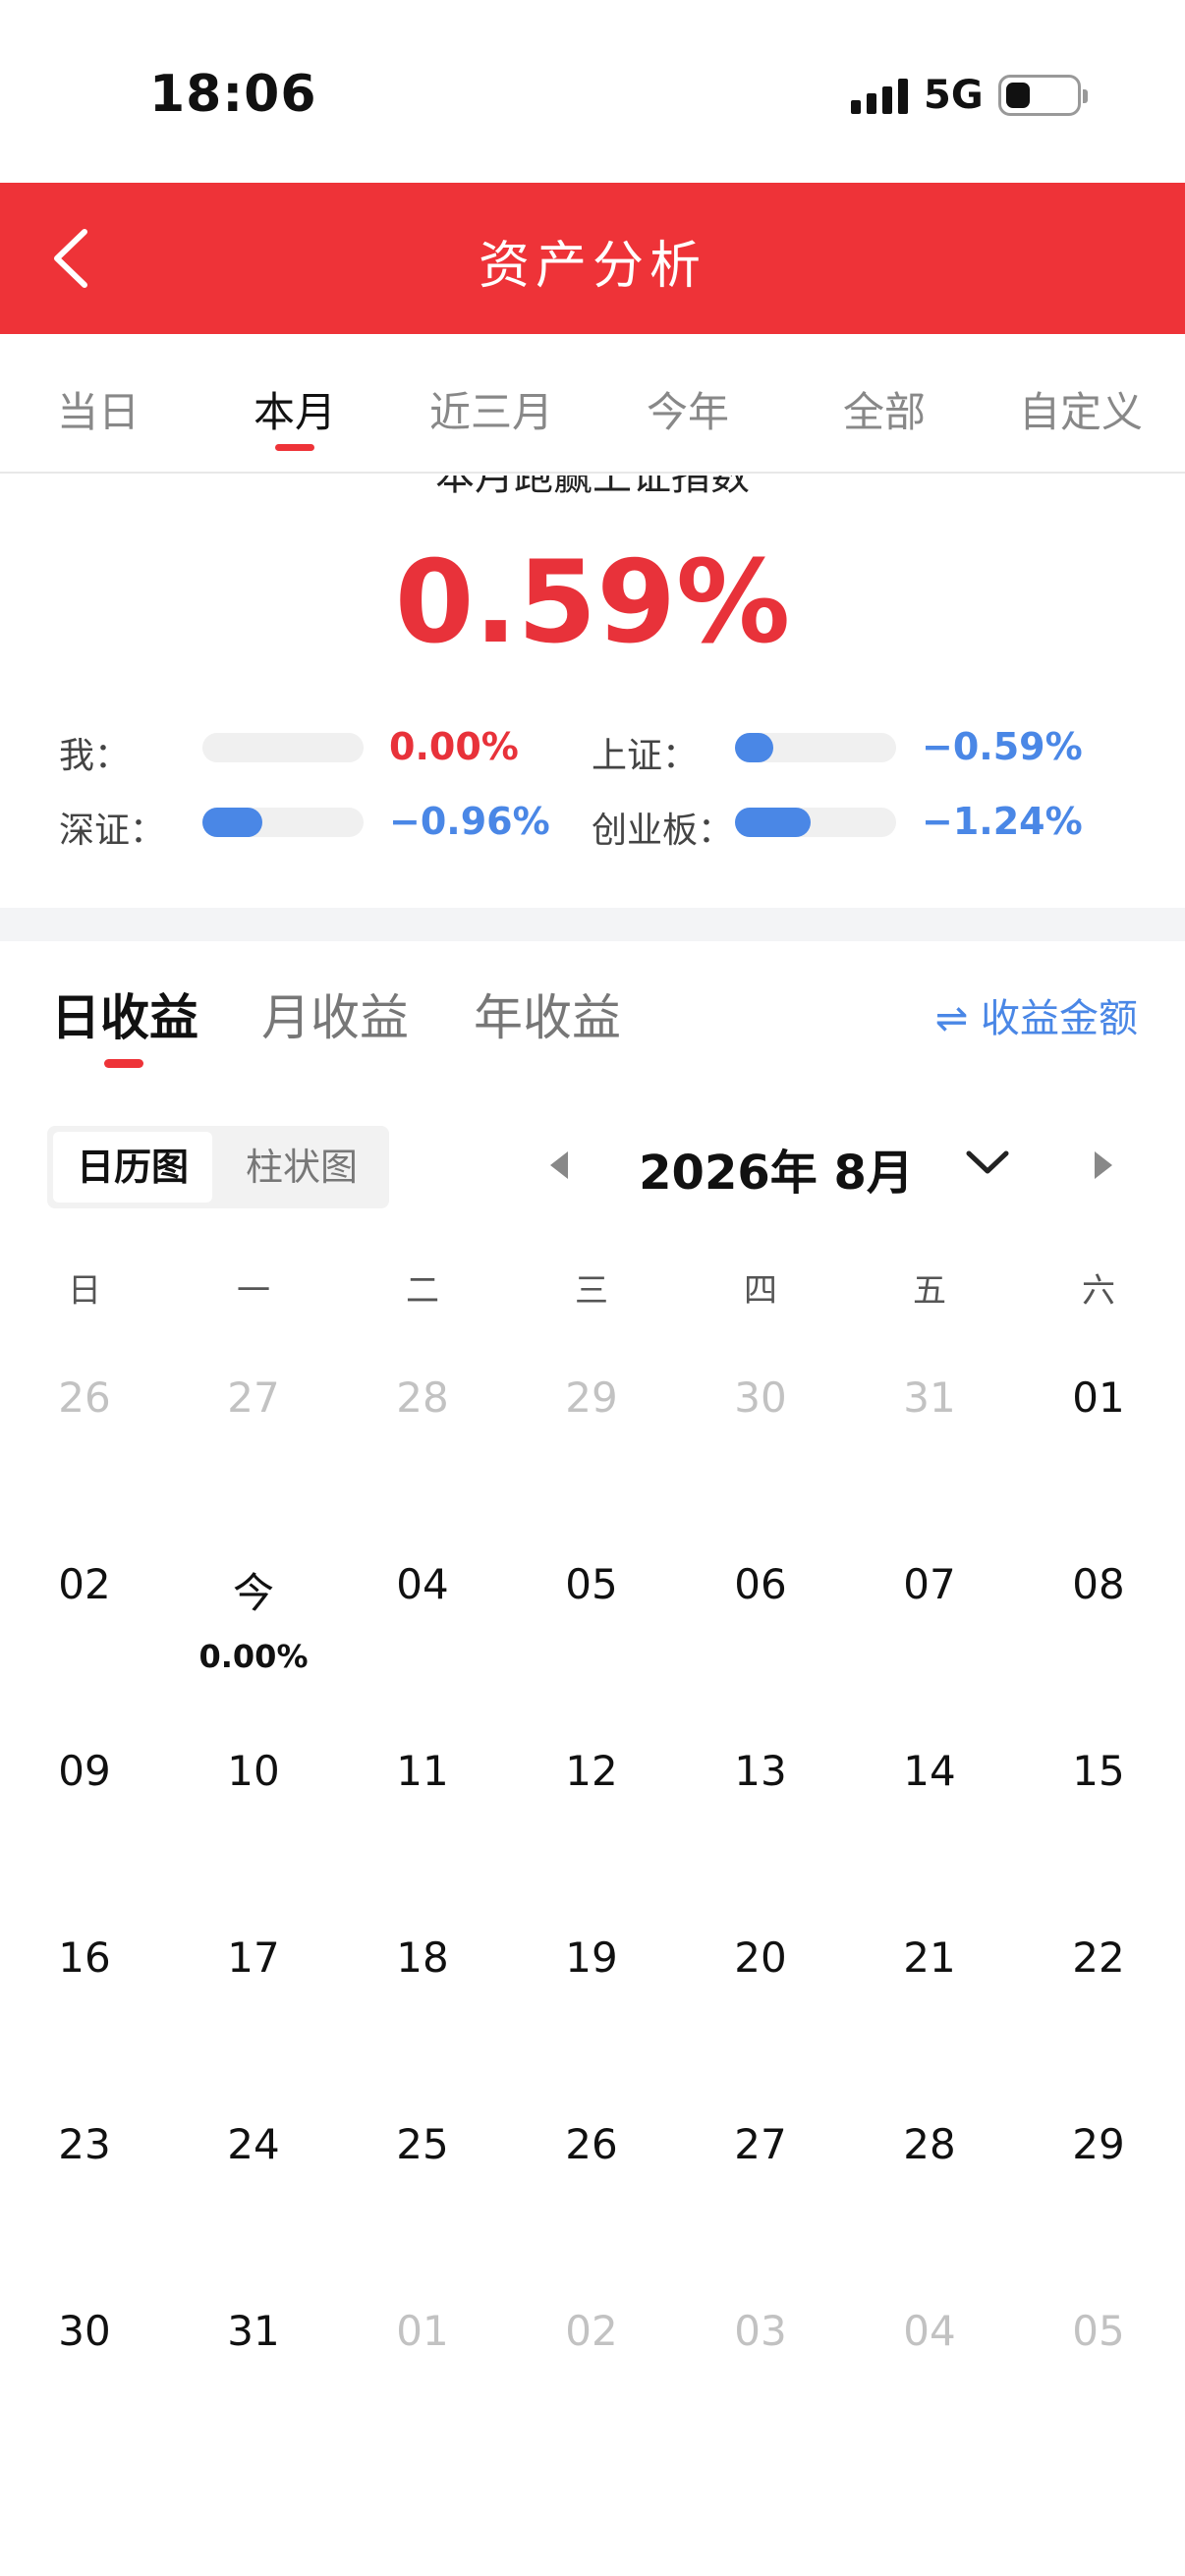 This screenshot has width=1185, height=2576. I want to click on calendar-day: 19, so click(592, 1957).